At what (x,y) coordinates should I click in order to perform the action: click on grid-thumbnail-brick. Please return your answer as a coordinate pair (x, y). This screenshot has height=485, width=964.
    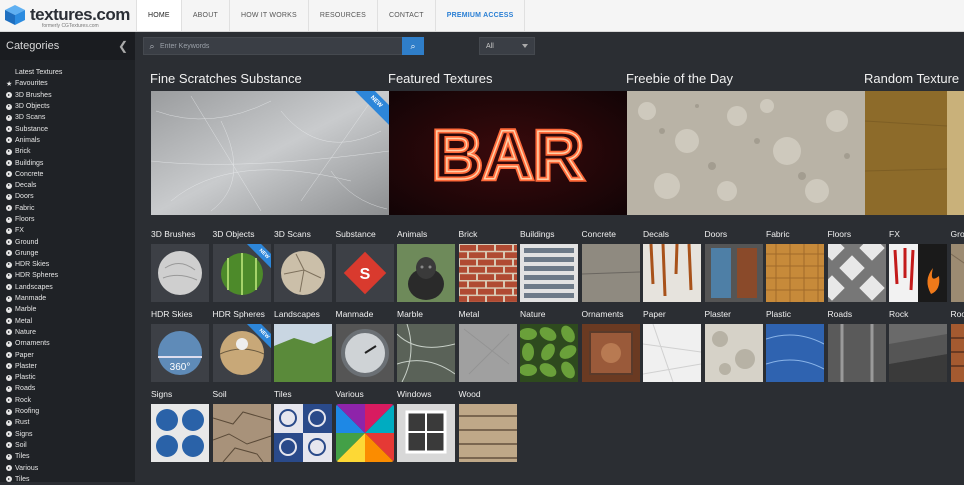
    Looking at the image, I should click on (488, 273).